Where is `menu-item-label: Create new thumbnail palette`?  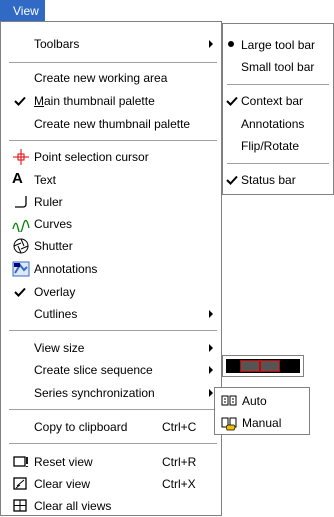 menu-item-label: Create new thumbnail palette is located at coordinates (112, 124).